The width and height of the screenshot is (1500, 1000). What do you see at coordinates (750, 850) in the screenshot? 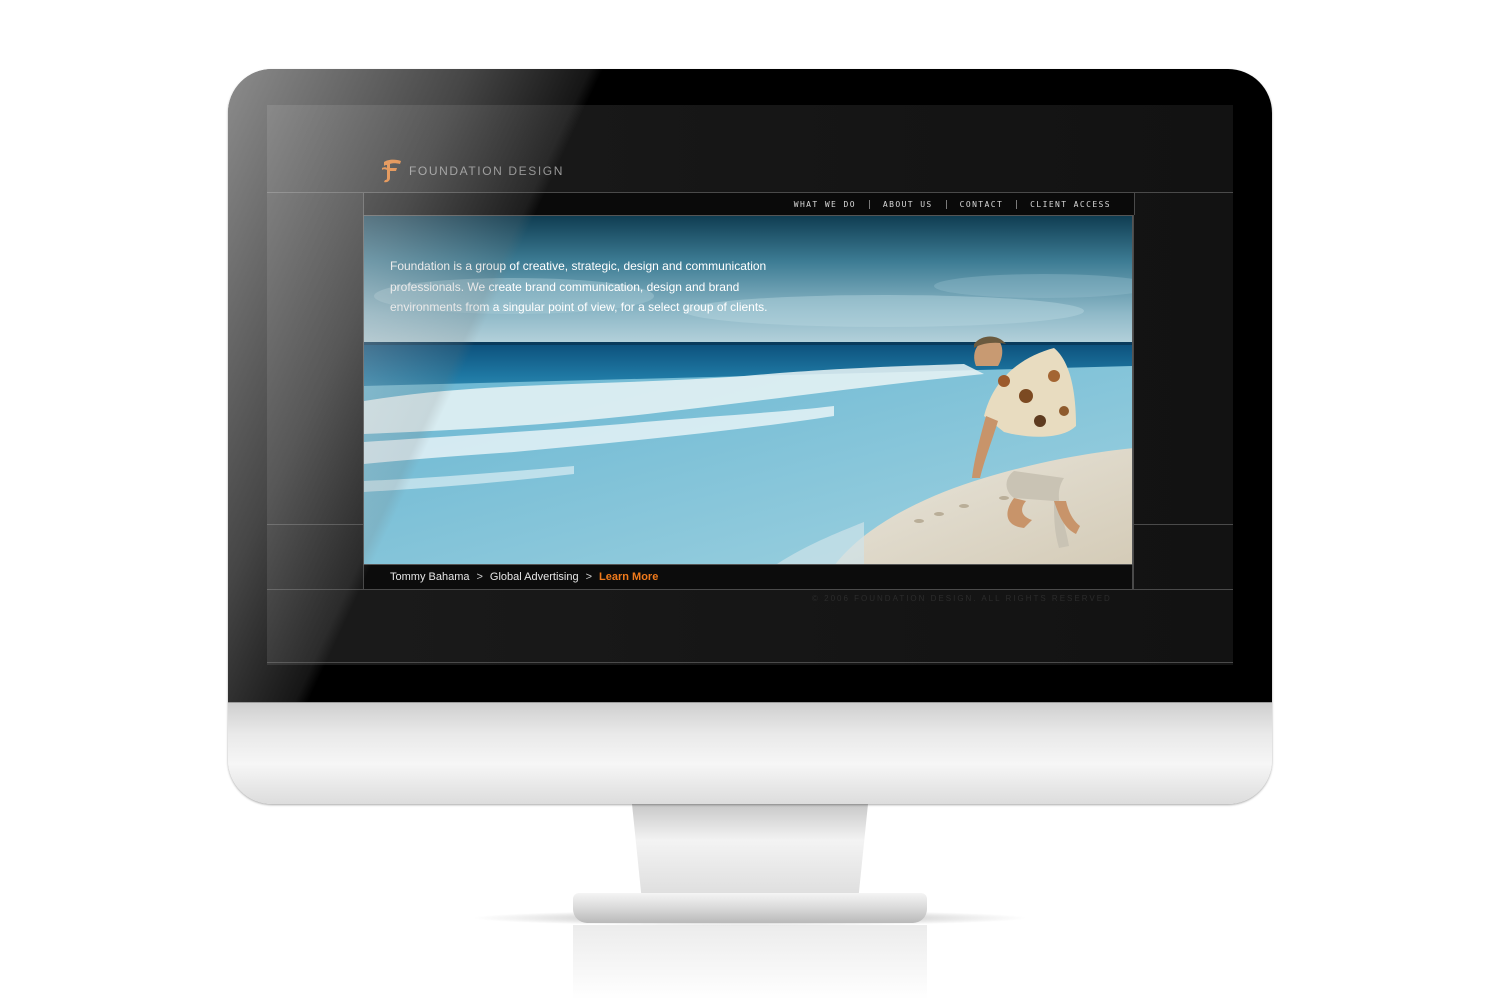
I see `monitor-stand-neck` at bounding box center [750, 850].